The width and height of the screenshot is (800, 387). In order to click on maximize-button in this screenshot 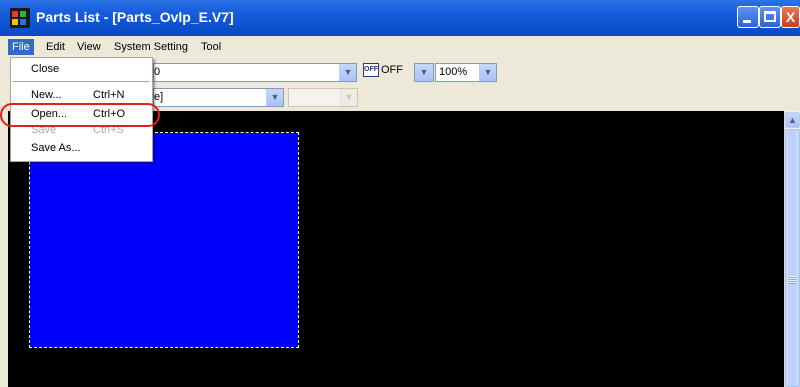, I will do `click(770, 17)`.